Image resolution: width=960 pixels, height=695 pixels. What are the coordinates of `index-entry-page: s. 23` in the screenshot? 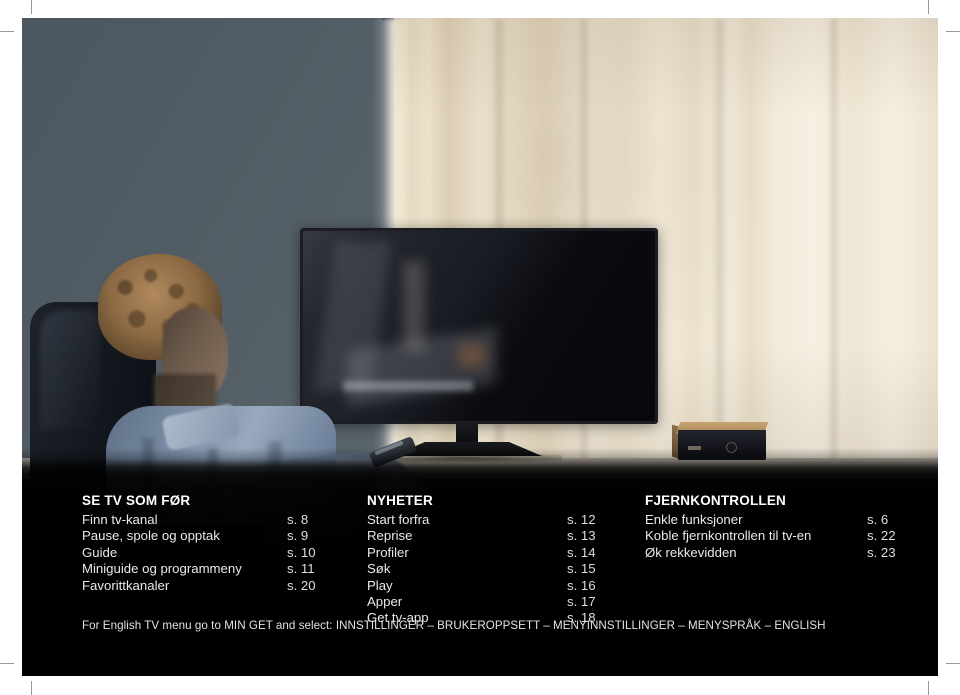 It's located at (881, 552).